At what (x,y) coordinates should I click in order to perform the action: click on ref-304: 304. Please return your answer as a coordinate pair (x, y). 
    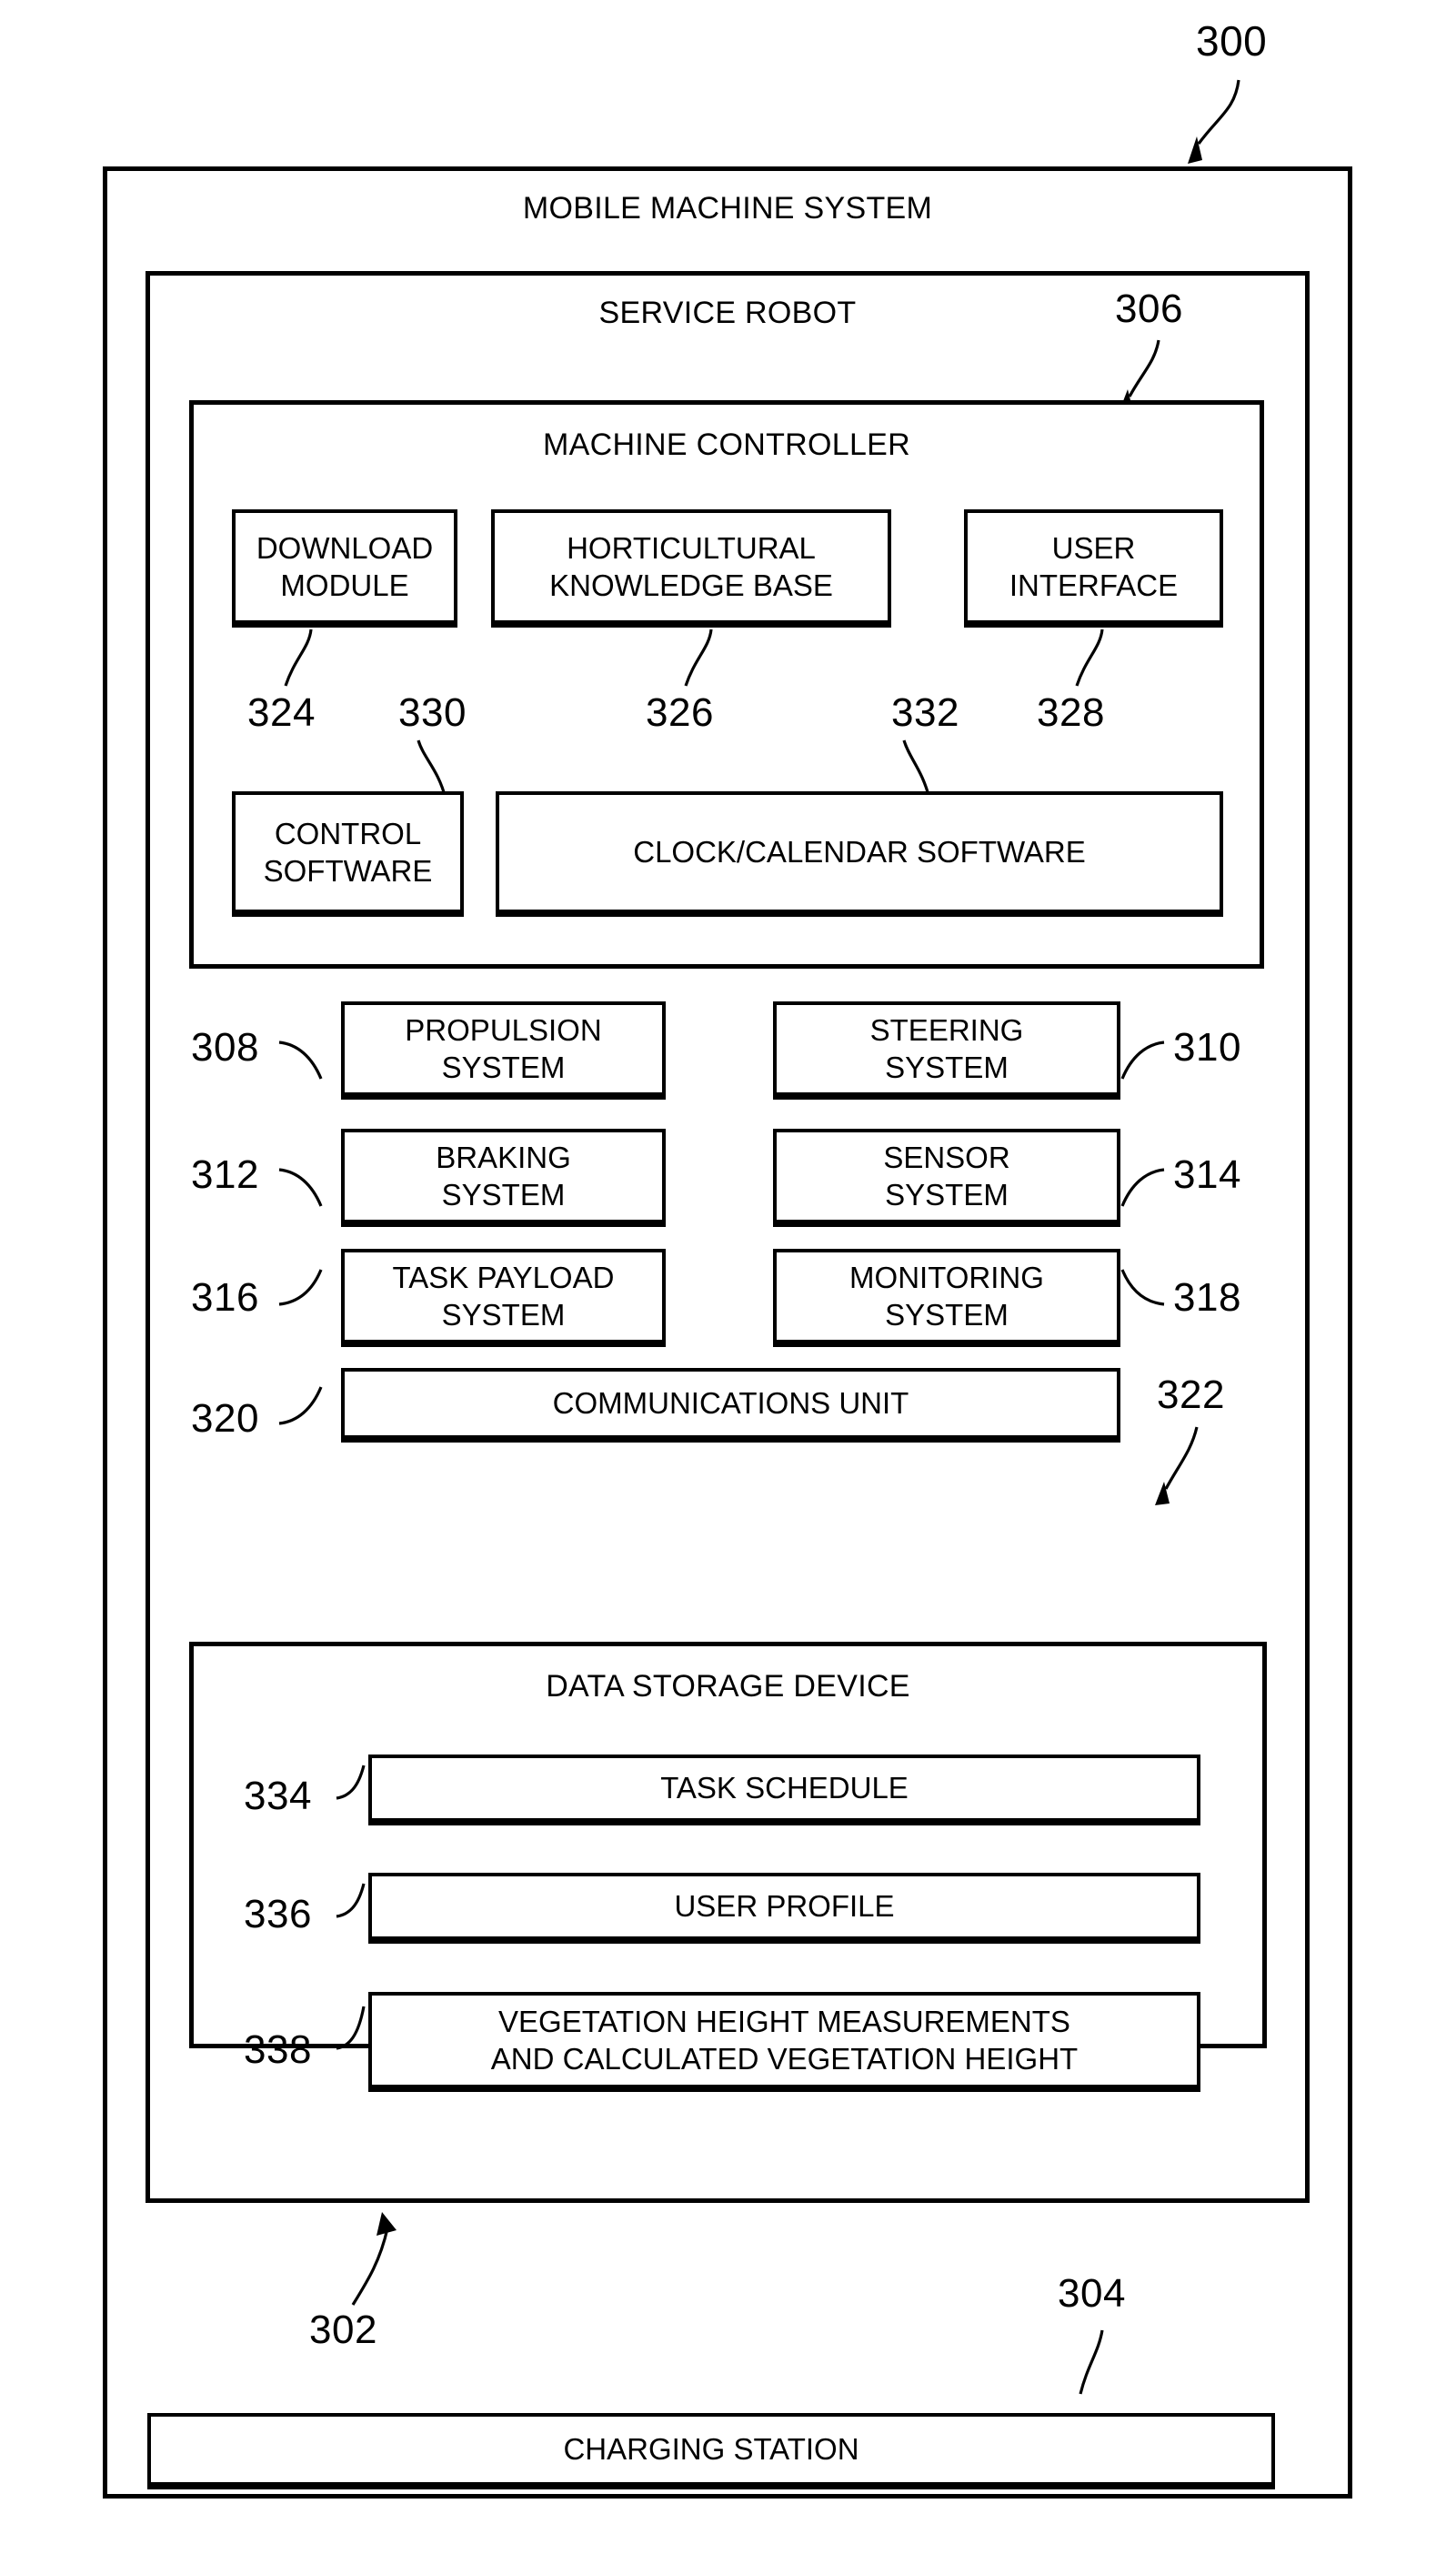
    Looking at the image, I should click on (1092, 2293).